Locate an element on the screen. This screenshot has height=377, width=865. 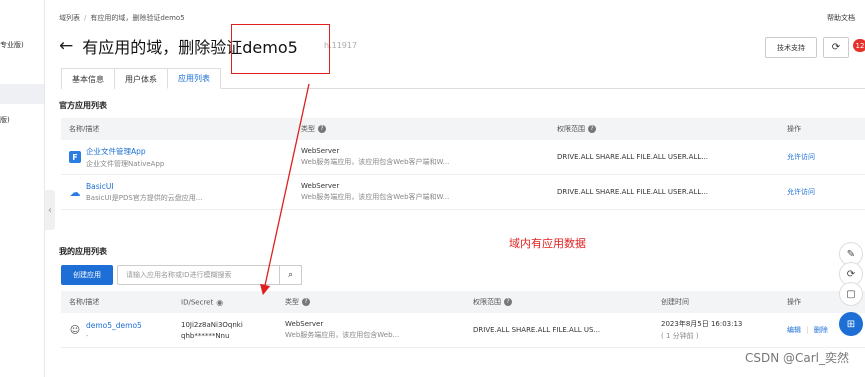
edit-link: 编辑 is located at coordinates (794, 330).